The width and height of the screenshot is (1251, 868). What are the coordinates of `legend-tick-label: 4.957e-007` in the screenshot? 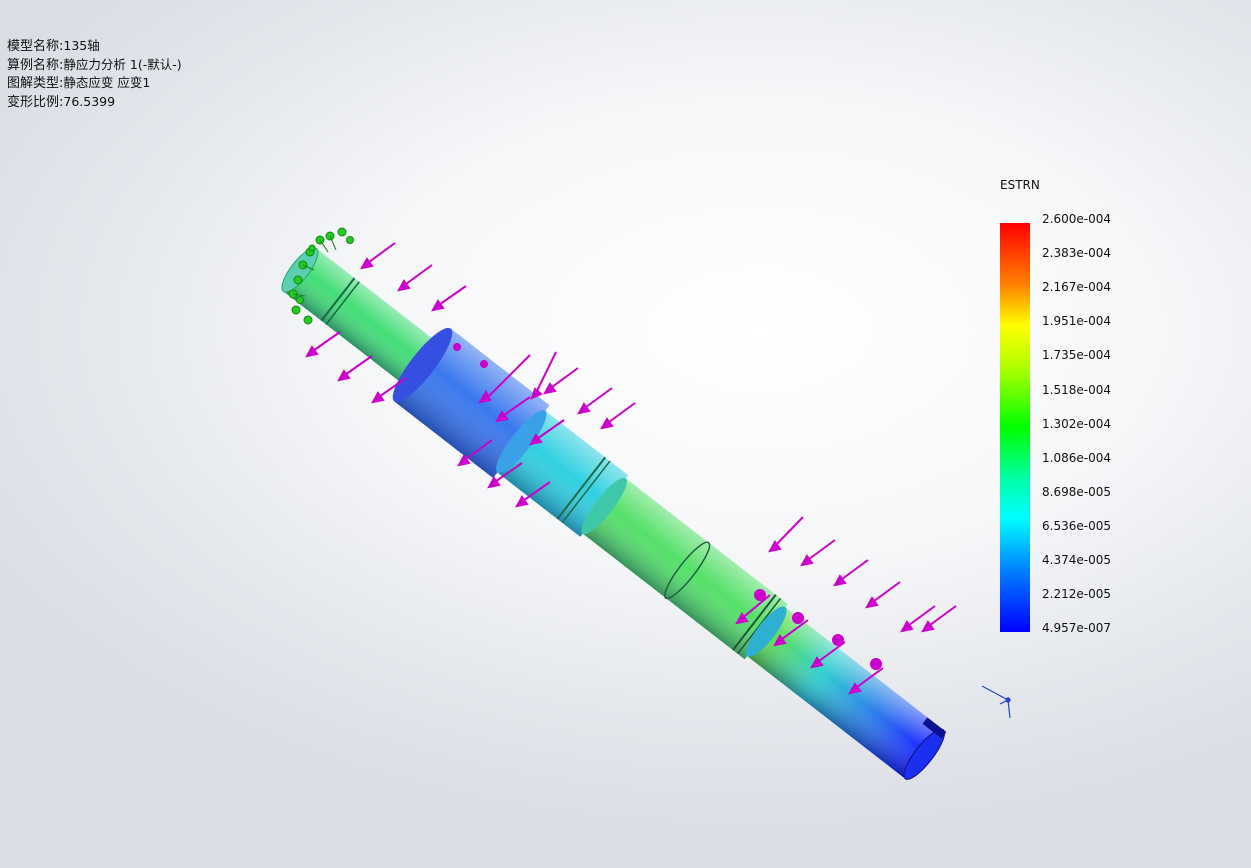 It's located at (1076, 628).